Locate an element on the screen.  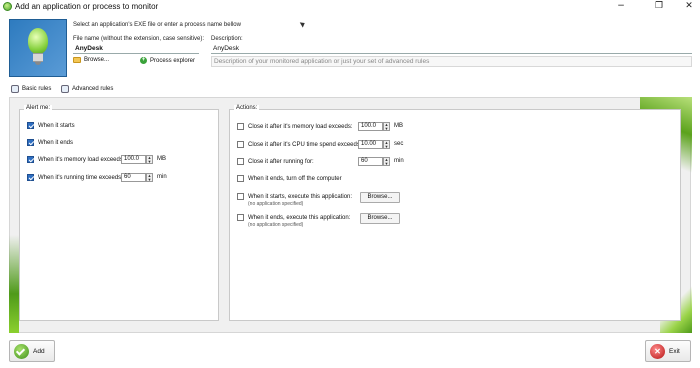
minimize-button: − is located at coordinates (621, 6).